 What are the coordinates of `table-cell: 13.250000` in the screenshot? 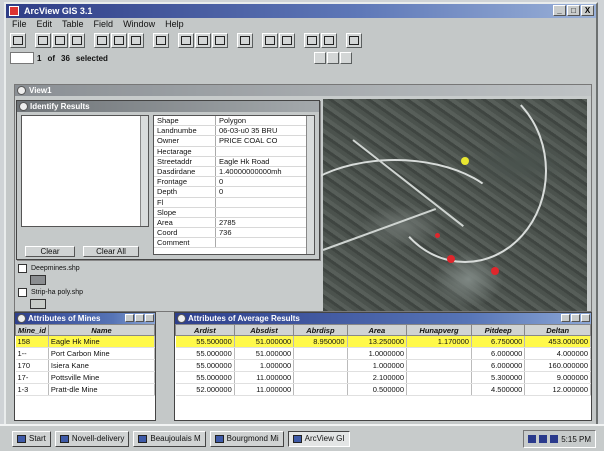 It's located at (377, 341).